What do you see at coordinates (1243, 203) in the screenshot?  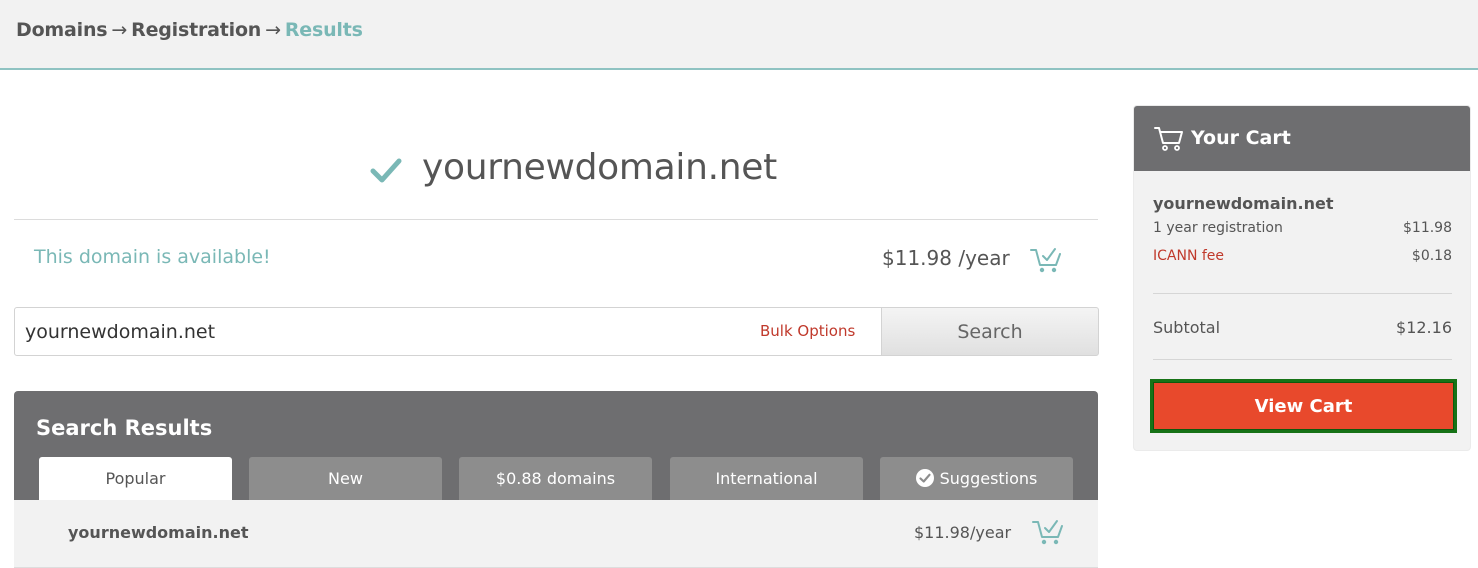 I see `cart-item-name: yournewdomain.net` at bounding box center [1243, 203].